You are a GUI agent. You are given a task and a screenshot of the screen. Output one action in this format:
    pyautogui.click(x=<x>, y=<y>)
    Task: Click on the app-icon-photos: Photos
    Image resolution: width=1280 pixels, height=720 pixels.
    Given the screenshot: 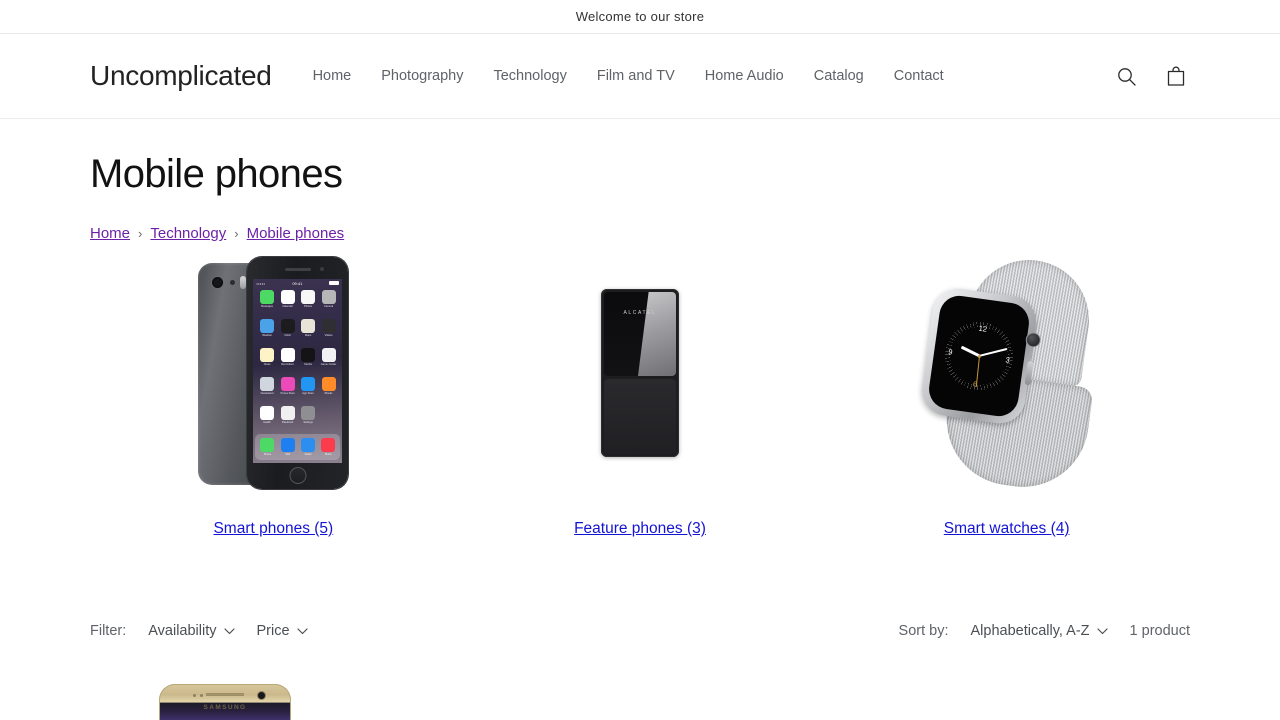 What is the action you would take?
    pyautogui.click(x=308, y=304)
    